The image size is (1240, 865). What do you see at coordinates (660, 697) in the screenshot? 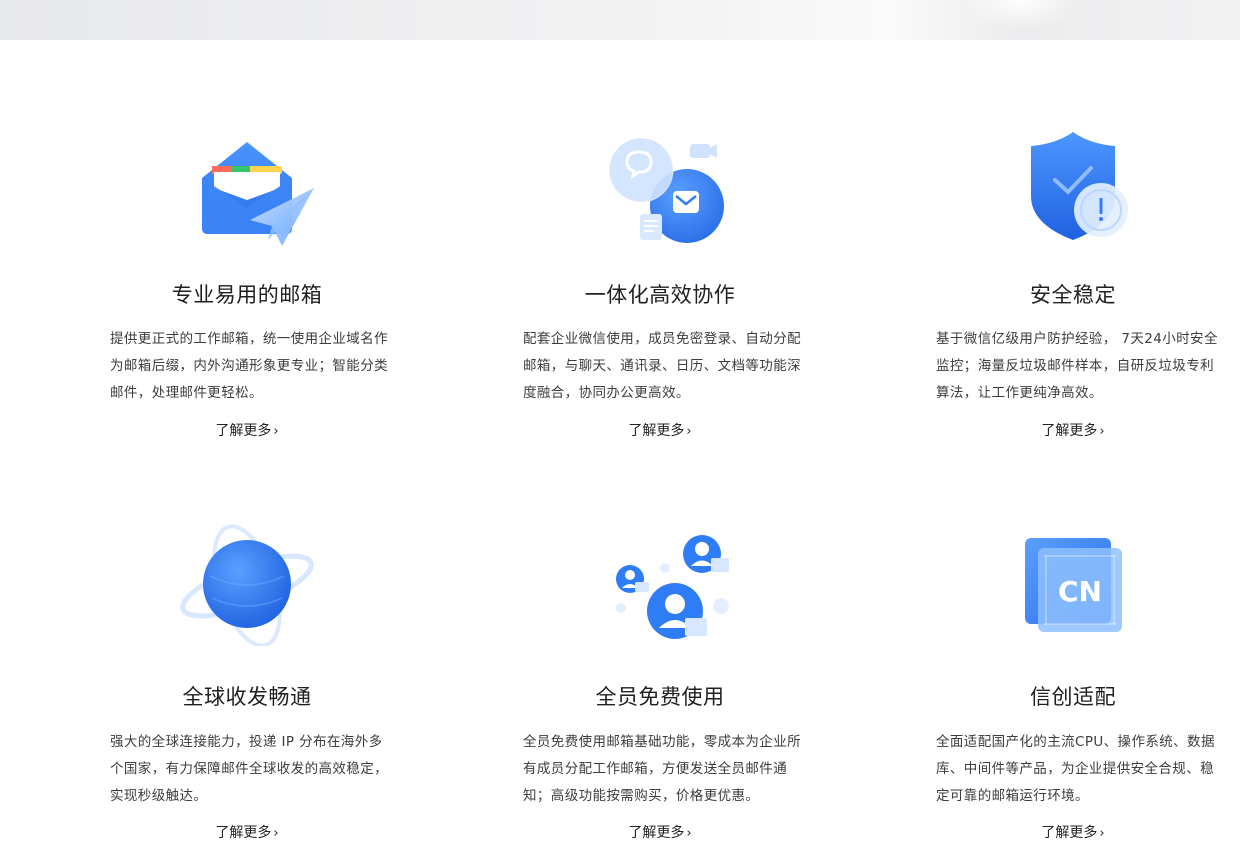
I see `feature-title: 全员免费使用` at bounding box center [660, 697].